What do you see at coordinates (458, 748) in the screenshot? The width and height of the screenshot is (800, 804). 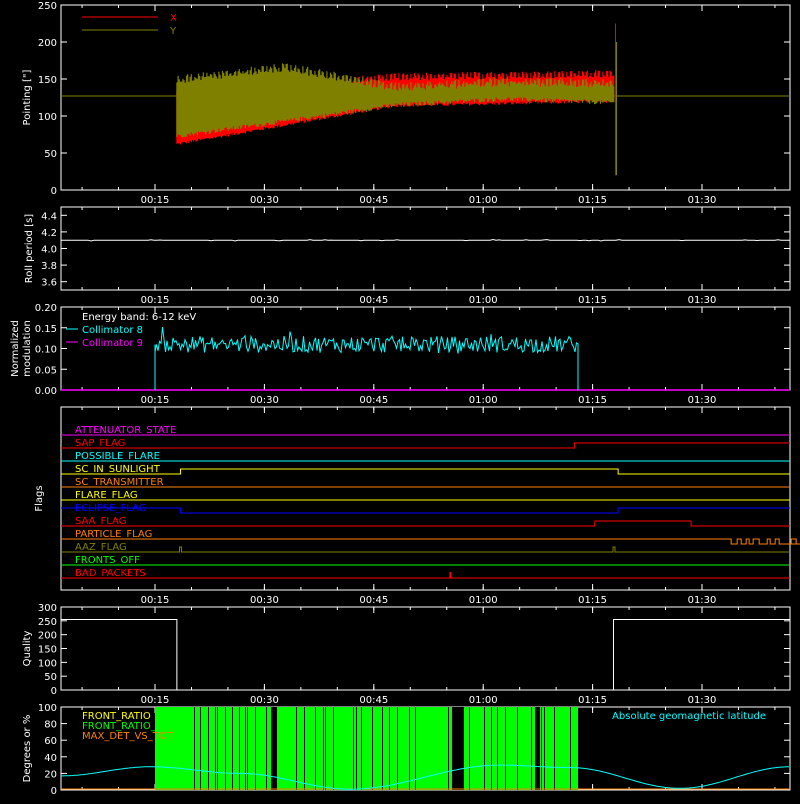 I see `front-ratio-gap` at bounding box center [458, 748].